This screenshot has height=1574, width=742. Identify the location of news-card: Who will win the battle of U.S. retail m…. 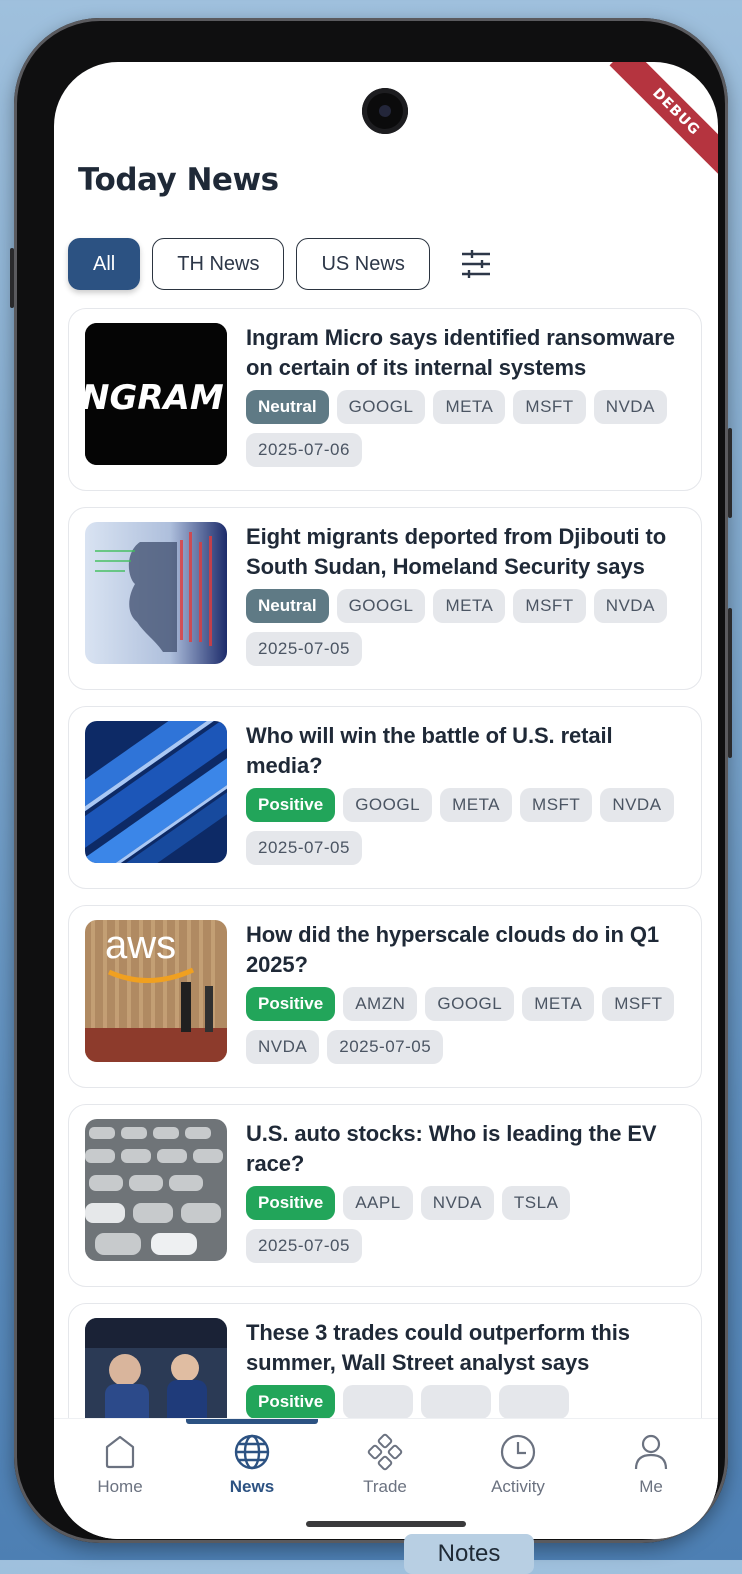
(385, 797).